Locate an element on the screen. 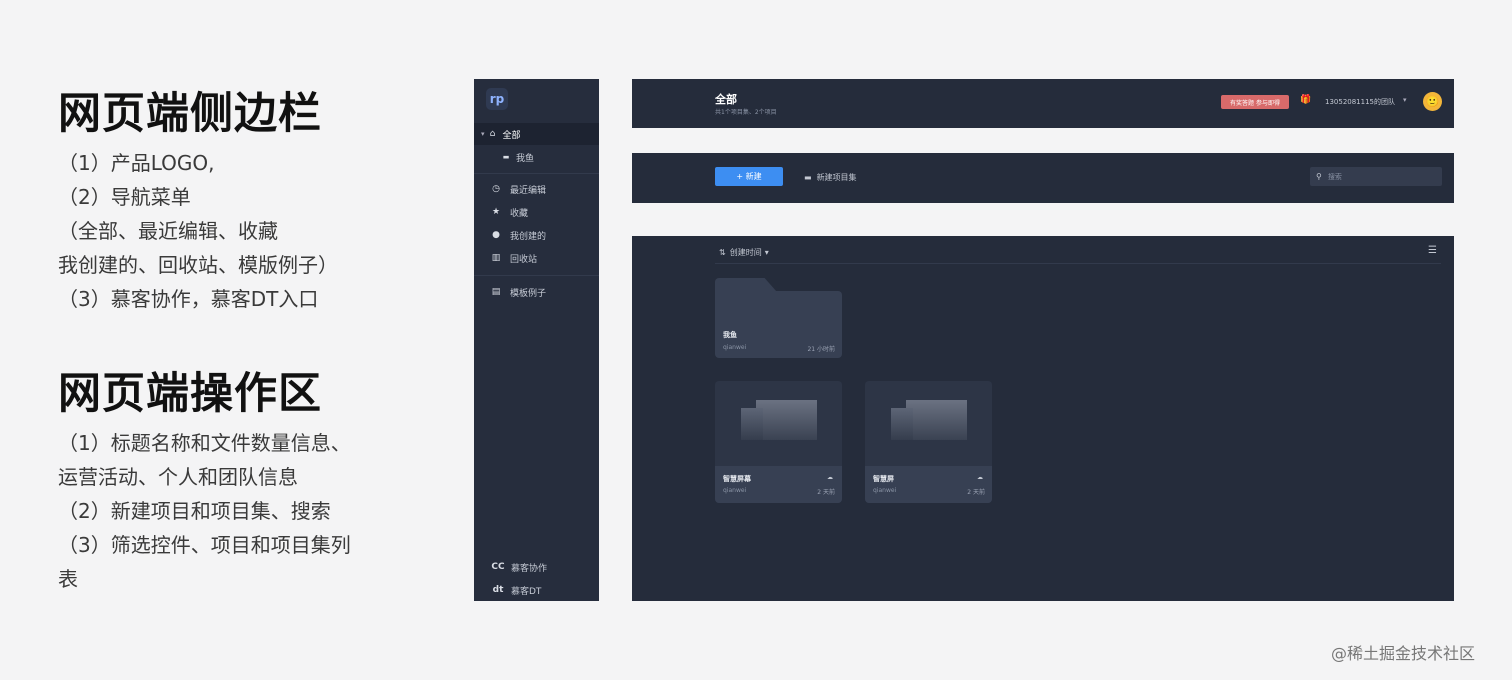  sort-label: 创建时间 is located at coordinates (745, 252).